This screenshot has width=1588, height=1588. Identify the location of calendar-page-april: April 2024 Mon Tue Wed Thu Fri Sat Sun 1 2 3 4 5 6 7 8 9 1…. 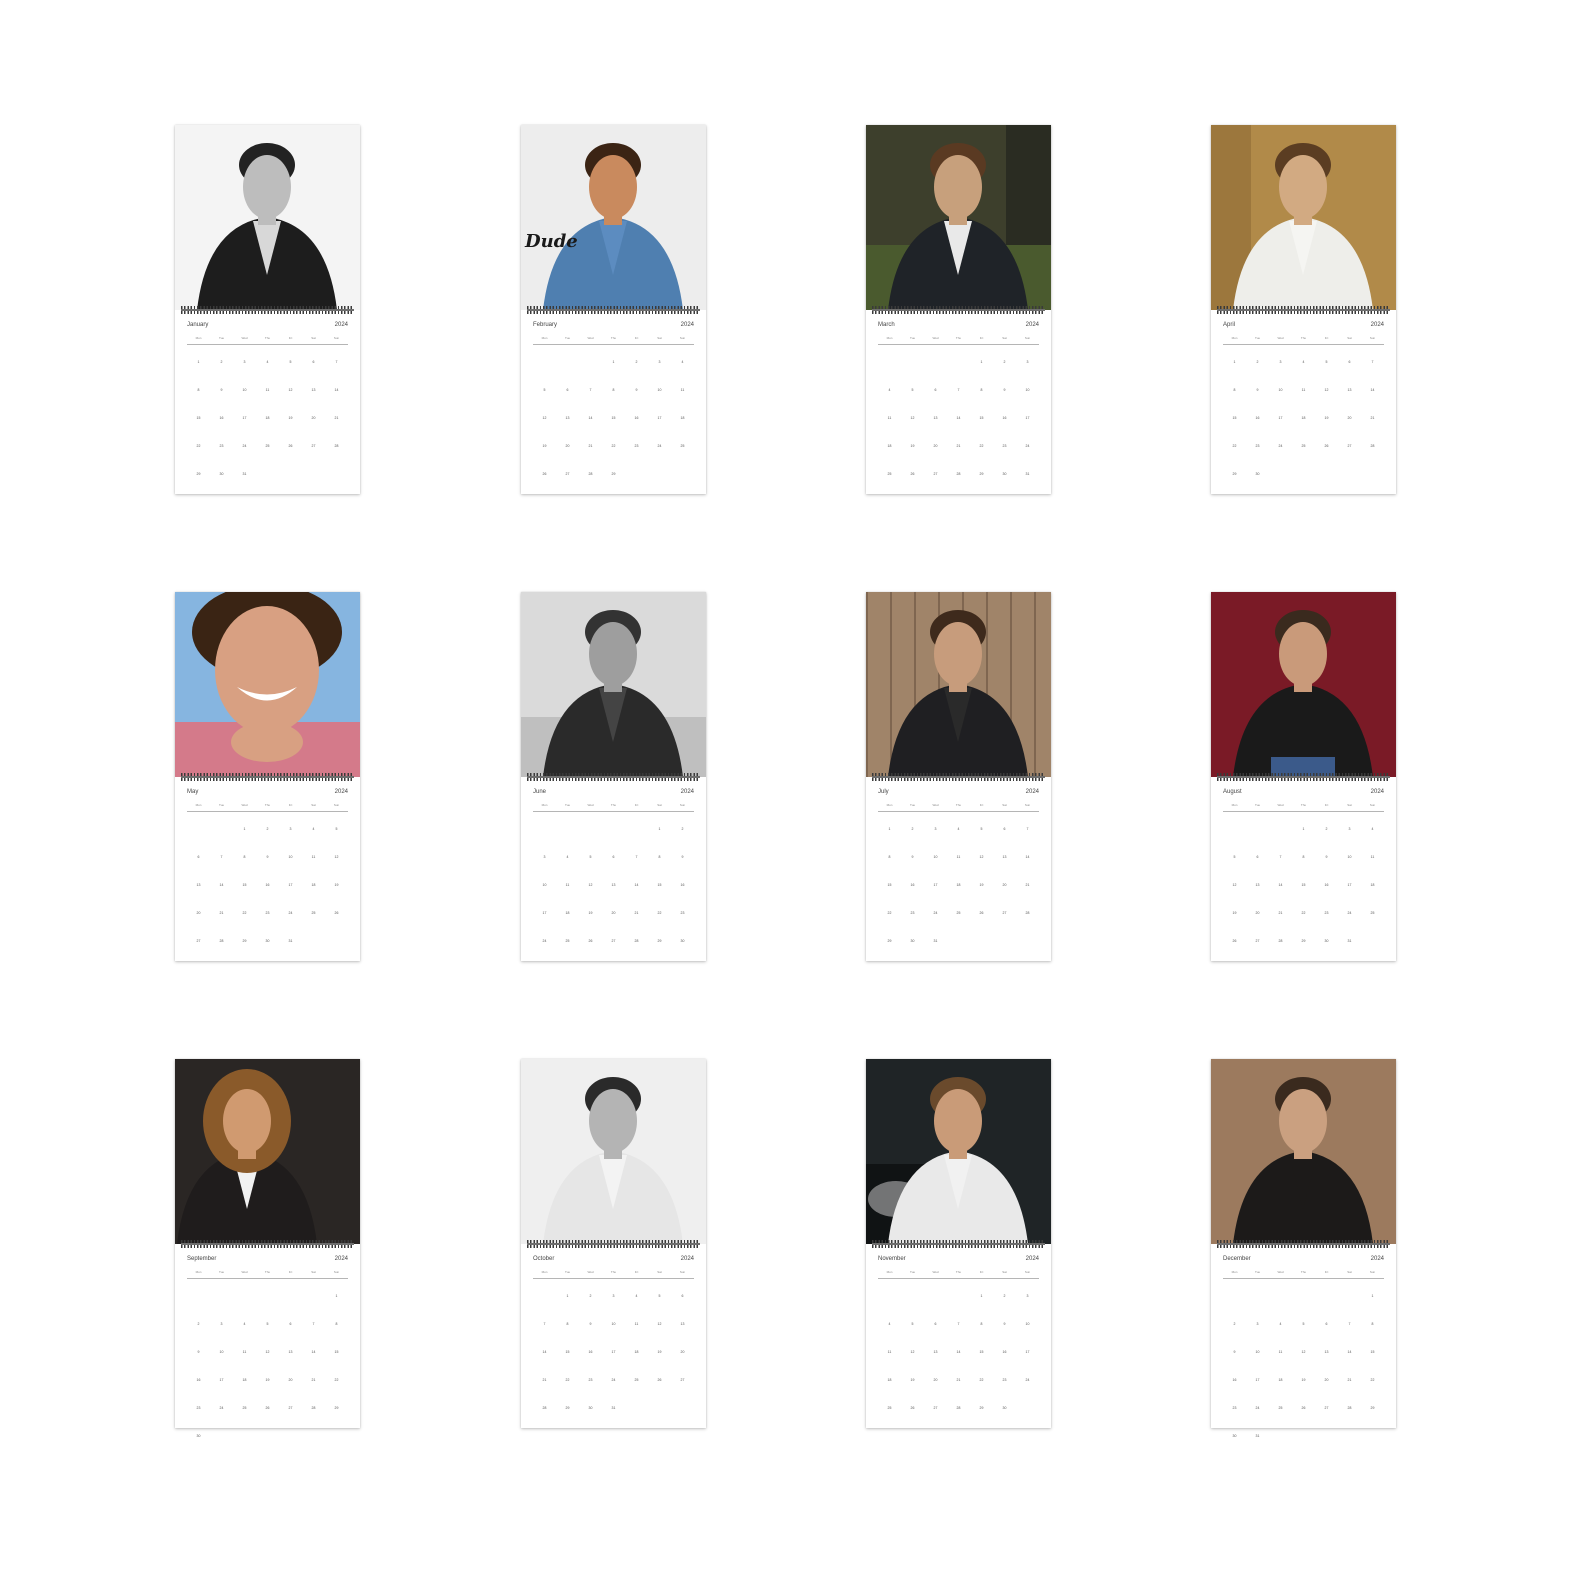
(1303, 309).